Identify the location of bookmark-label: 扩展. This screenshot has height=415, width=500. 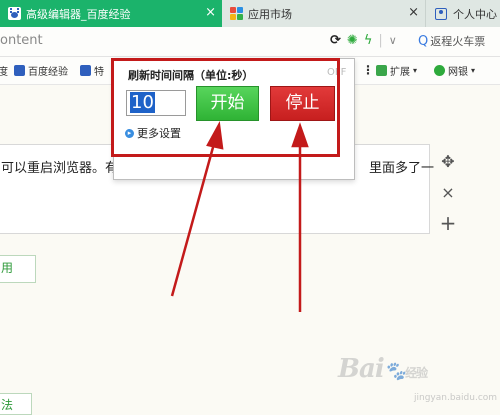
(400, 72).